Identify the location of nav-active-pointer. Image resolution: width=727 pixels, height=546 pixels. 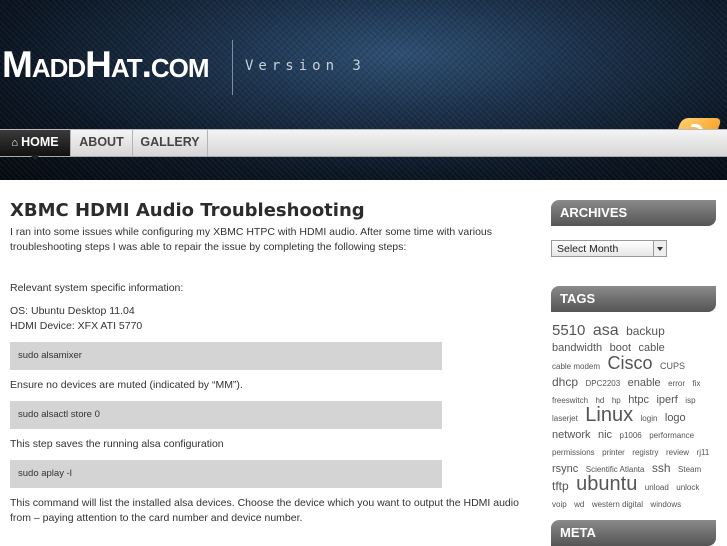
(35, 157).